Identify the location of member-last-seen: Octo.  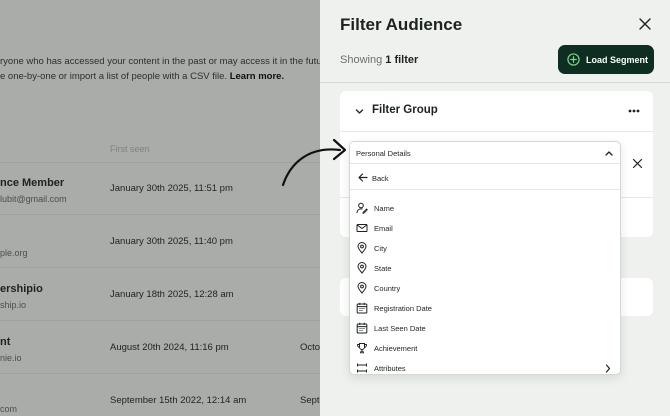
(310, 347).